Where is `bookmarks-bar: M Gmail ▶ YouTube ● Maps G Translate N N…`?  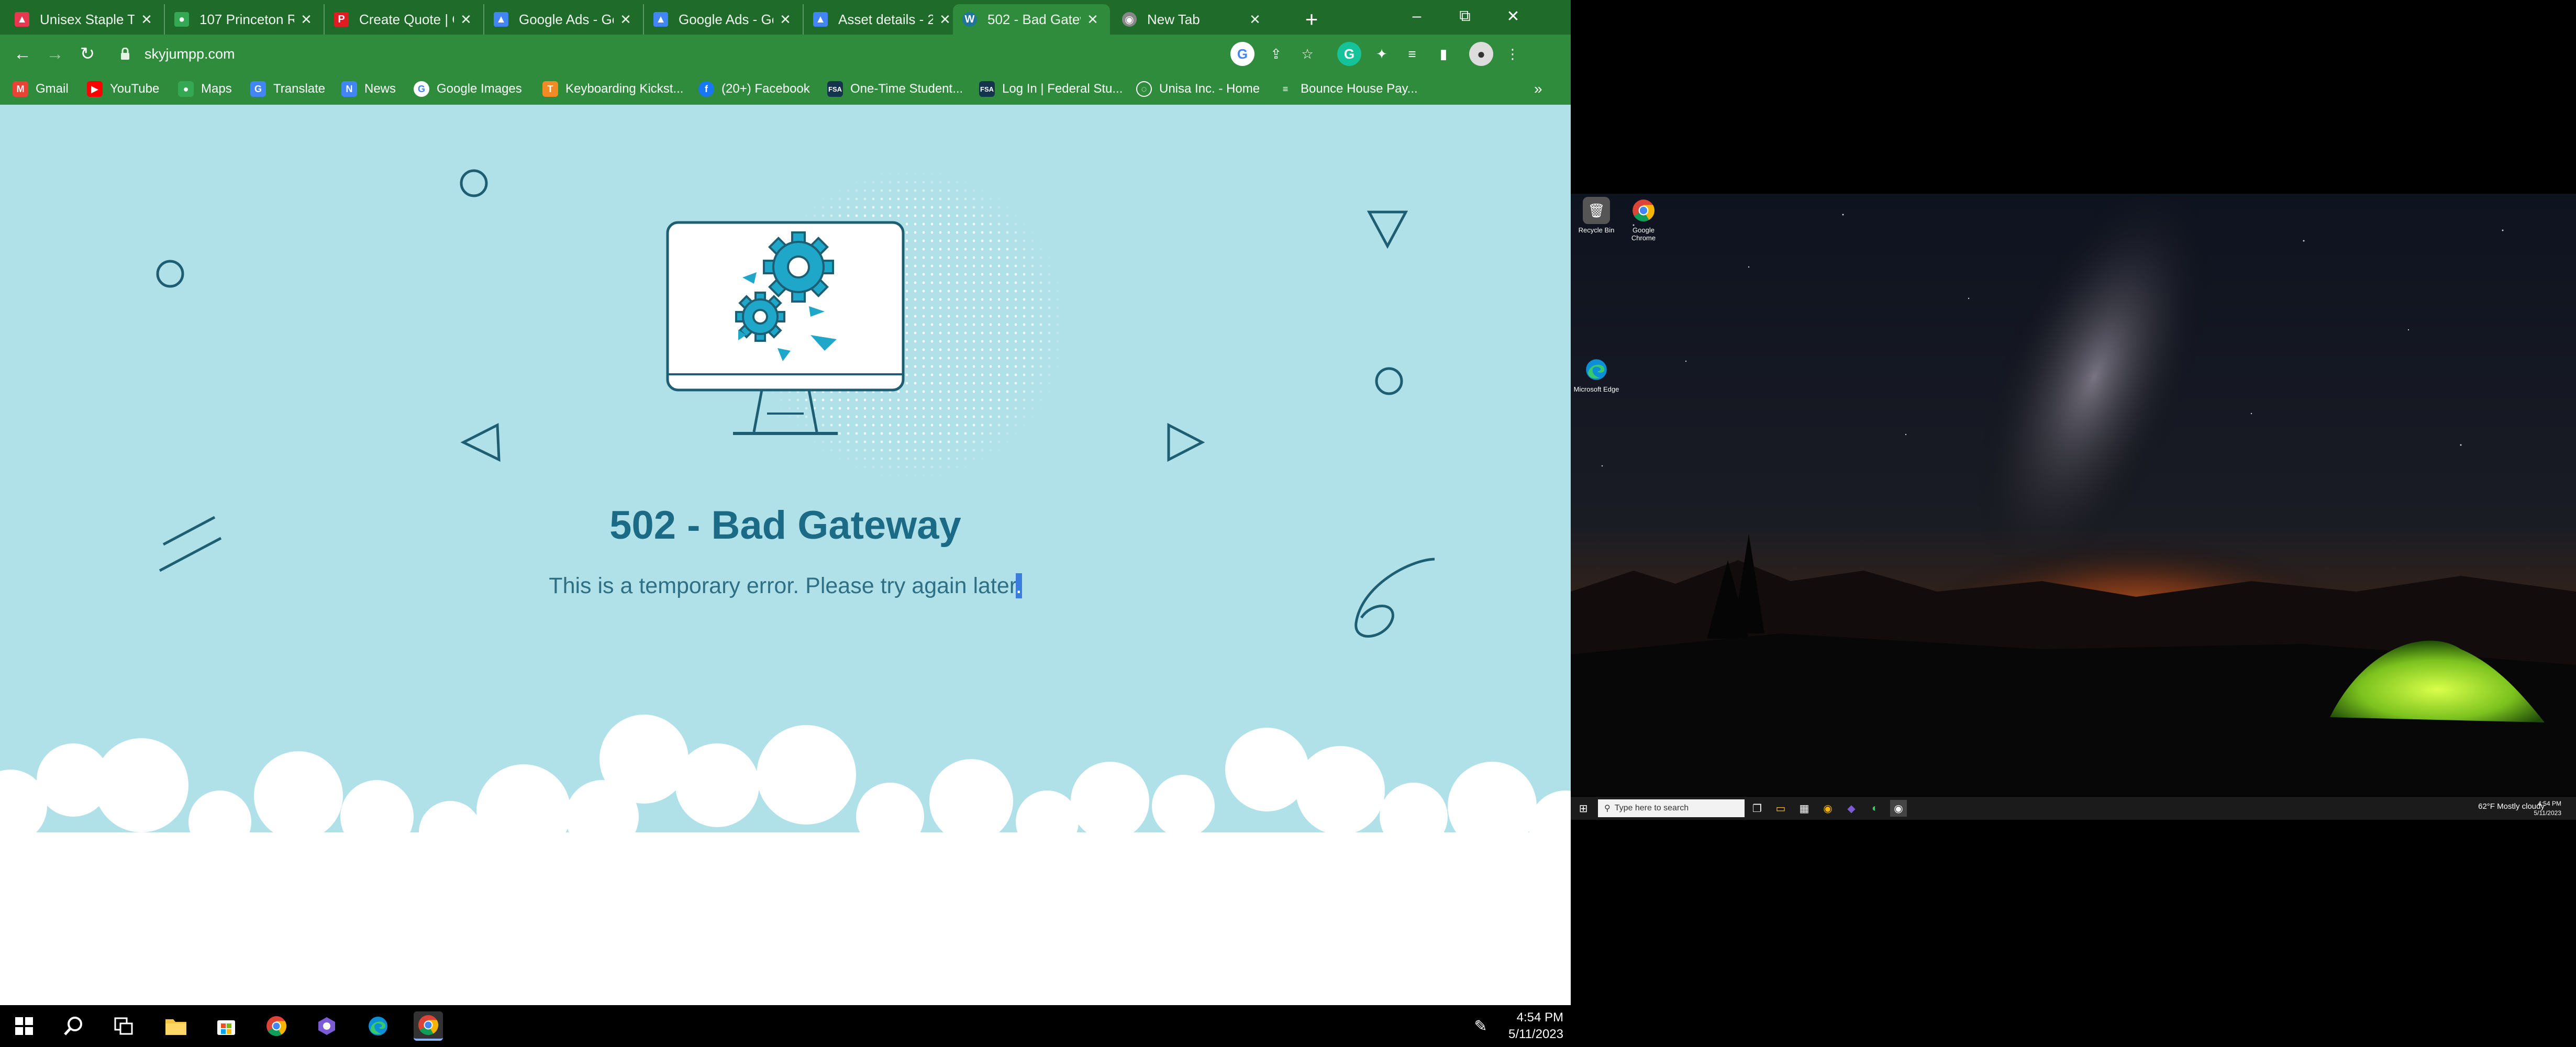
bookmarks-bar: M Gmail ▶ YouTube ● Maps G Translate N N… is located at coordinates (786, 89).